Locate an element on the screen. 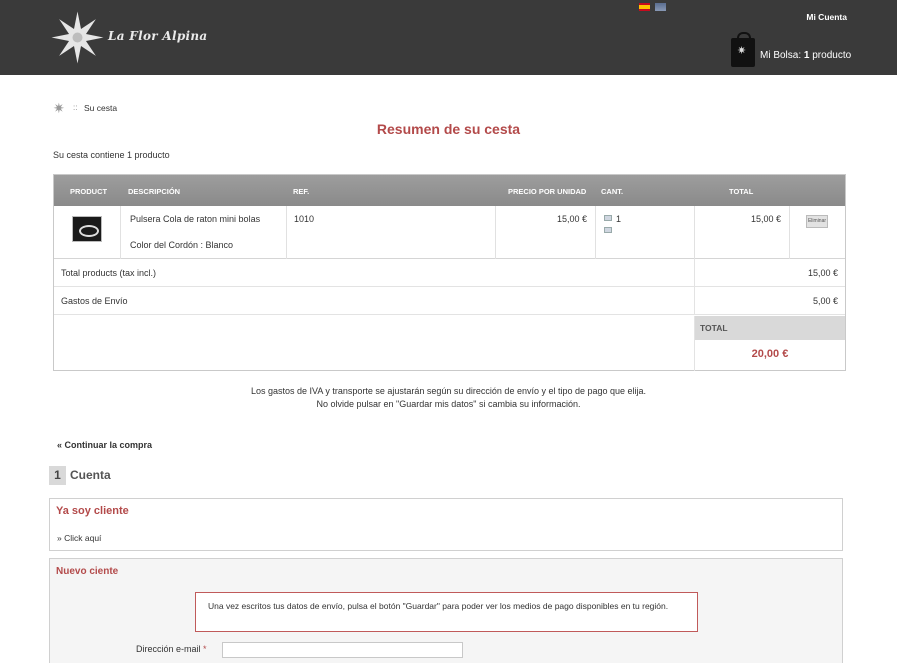 The width and height of the screenshot is (897, 663). login-link: » Click aquí is located at coordinates (79, 538).